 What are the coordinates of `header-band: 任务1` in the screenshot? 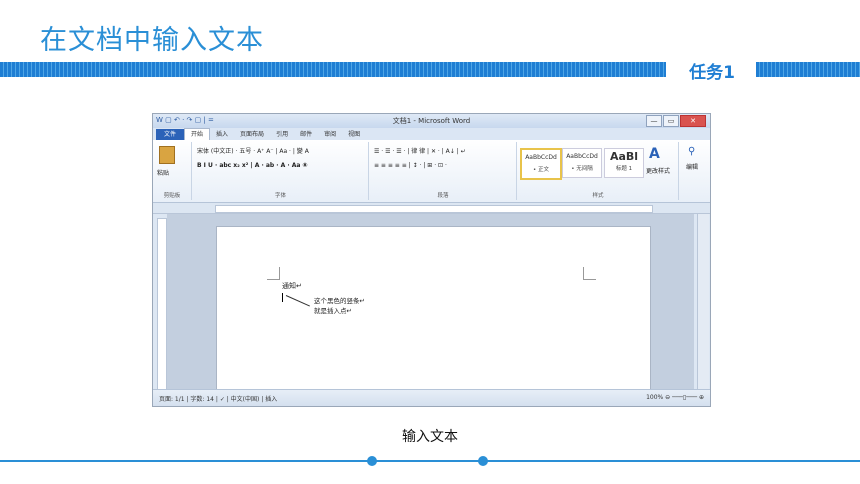 It's located at (430, 72).